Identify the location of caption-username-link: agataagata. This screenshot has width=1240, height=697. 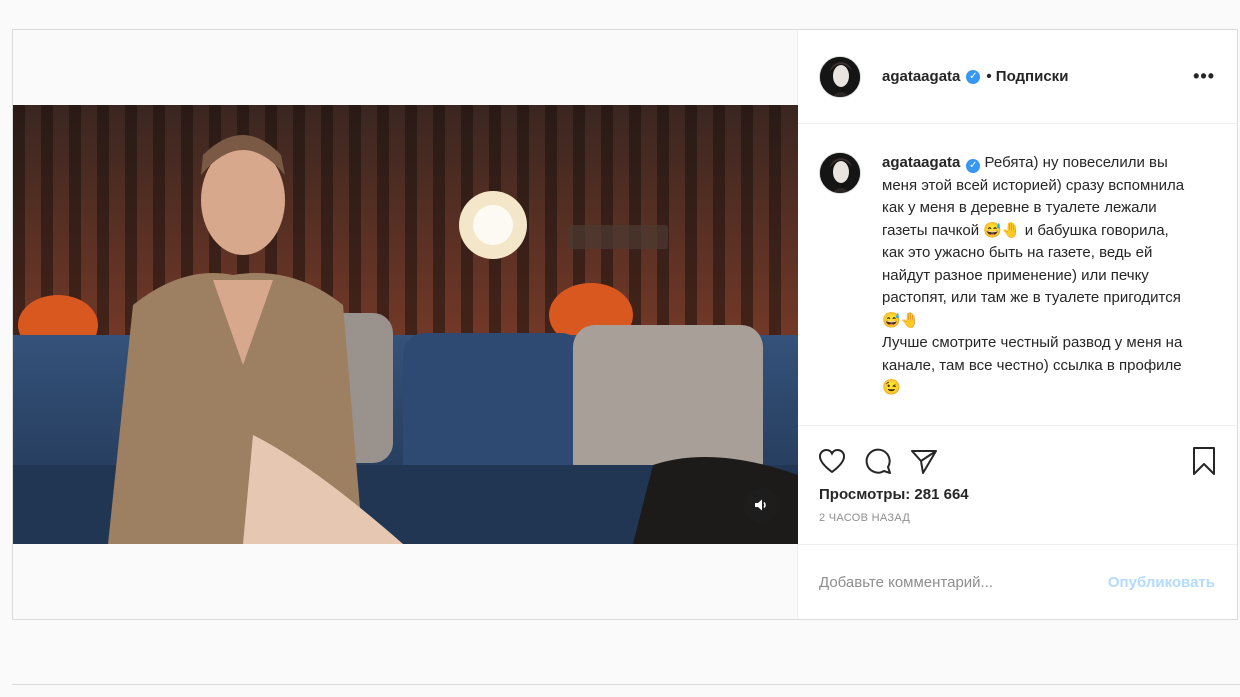
(921, 162).